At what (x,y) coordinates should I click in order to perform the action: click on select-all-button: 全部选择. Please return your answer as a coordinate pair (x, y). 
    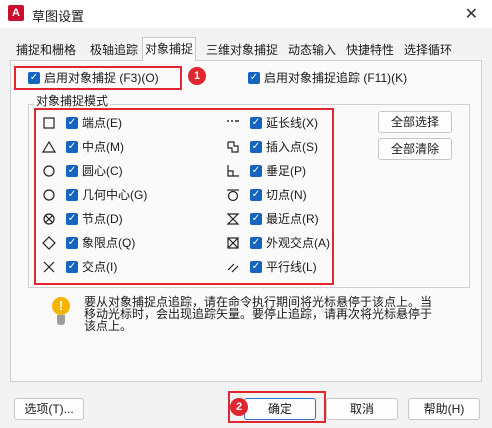
    Looking at the image, I should click on (415, 122).